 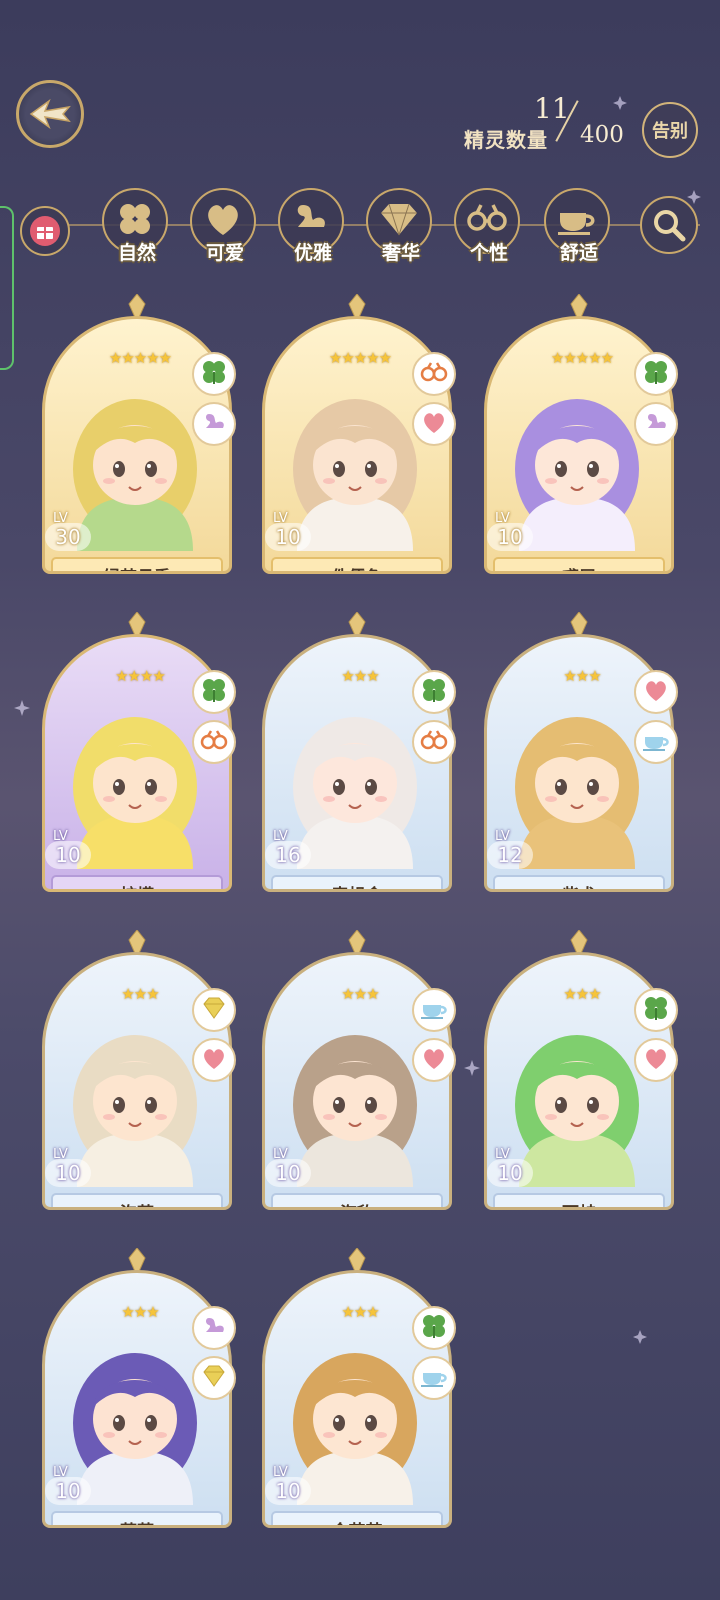 What do you see at coordinates (139, 1070) in the screenshot?
I see `spirit-card: ★★★LV10泡芙` at bounding box center [139, 1070].